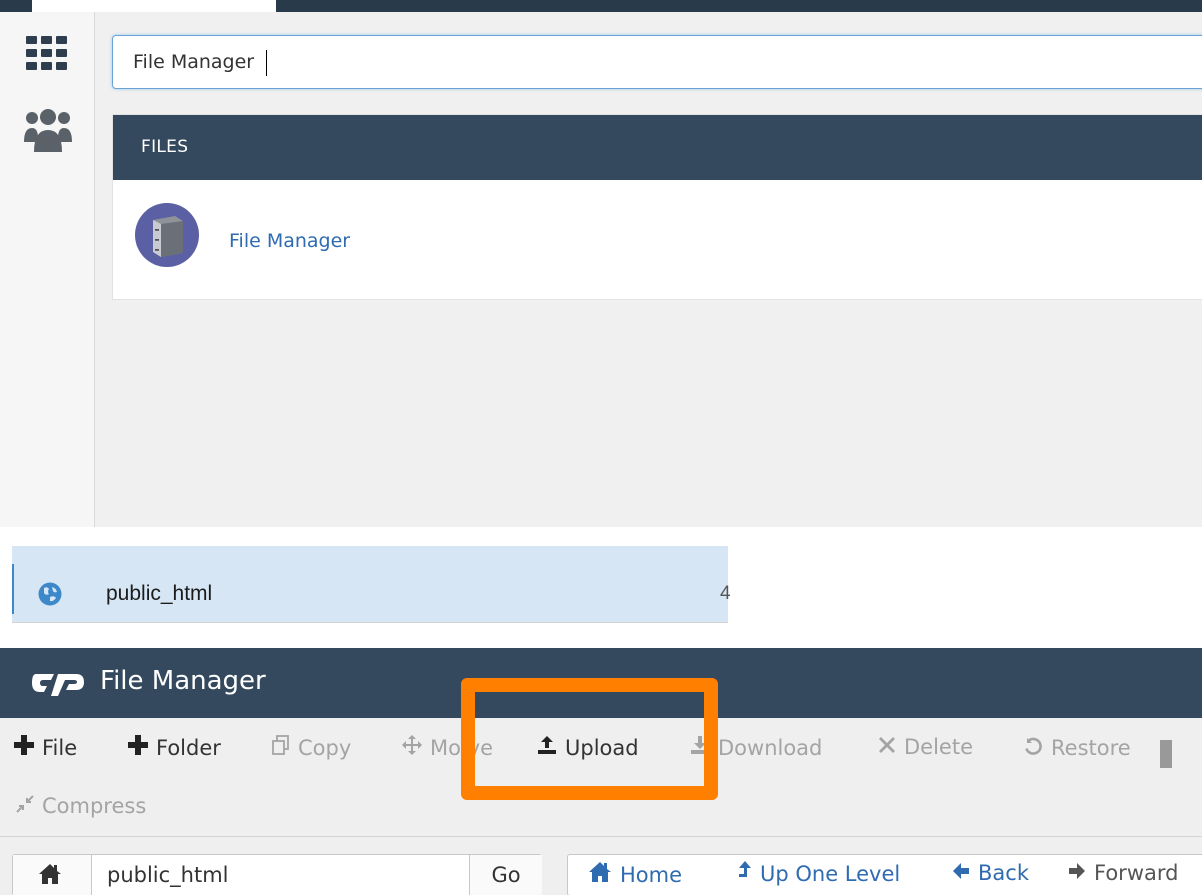 This screenshot has height=895, width=1202. Describe the element at coordinates (1033, 747) in the screenshot. I see `undo-icon` at that location.